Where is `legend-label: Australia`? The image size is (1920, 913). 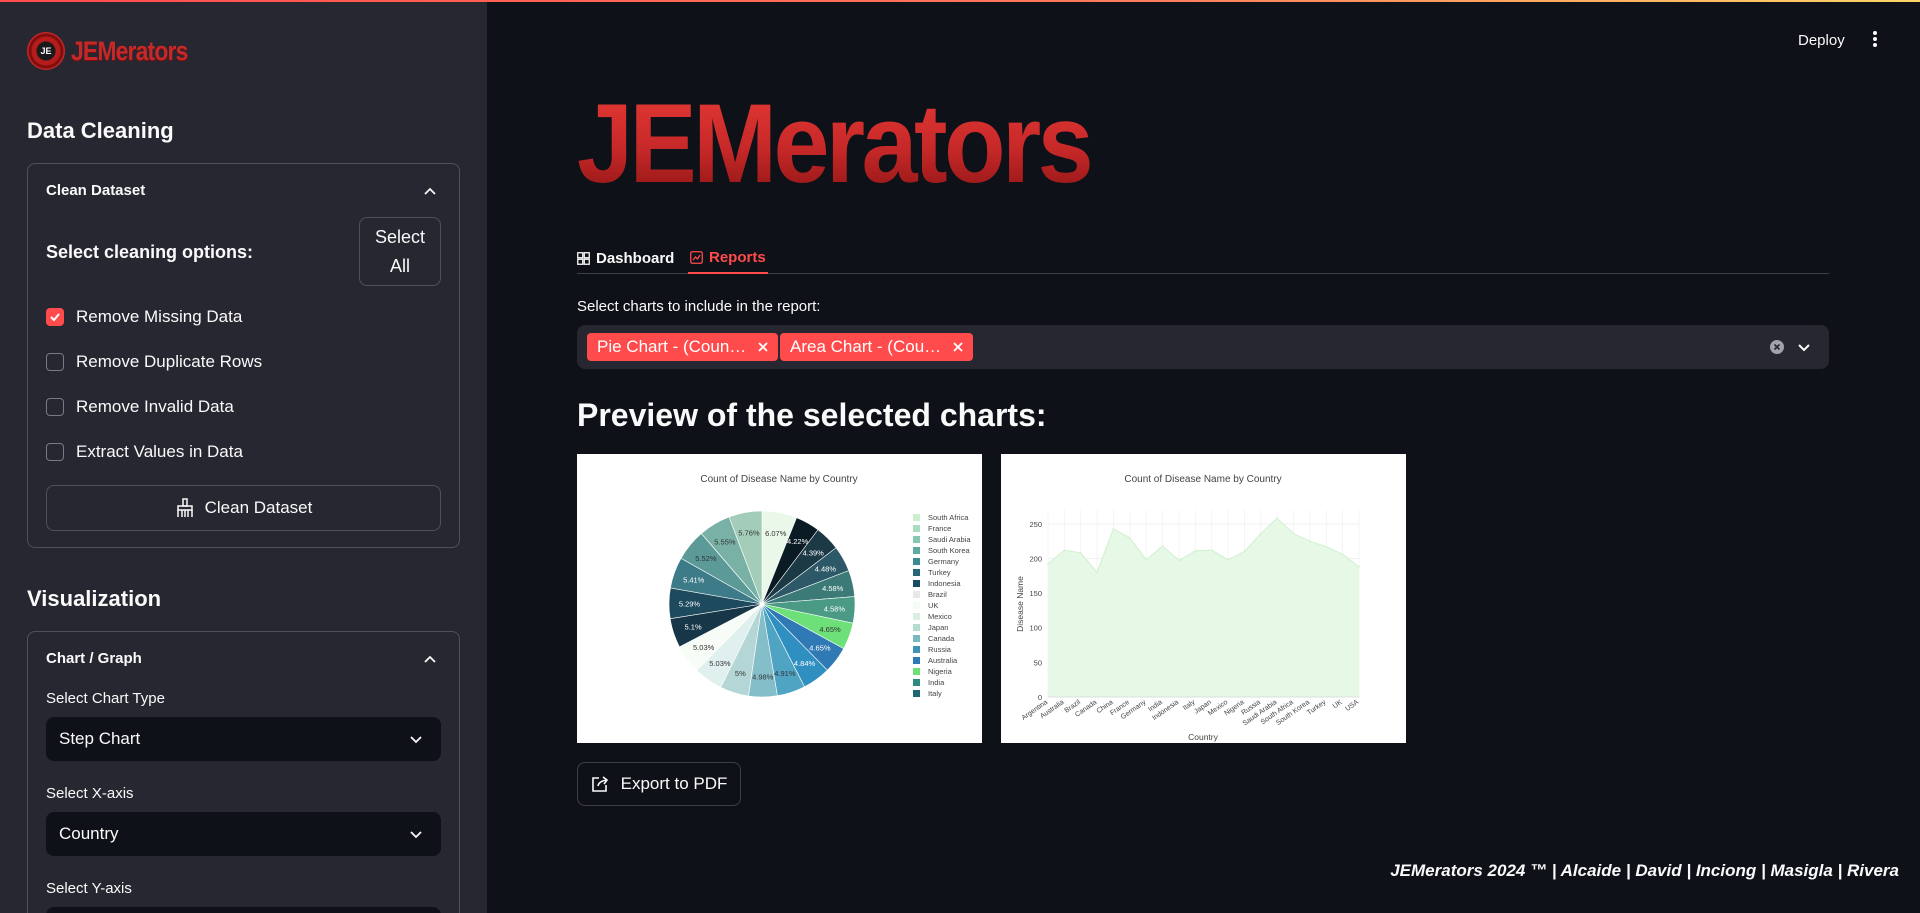 legend-label: Australia is located at coordinates (943, 660).